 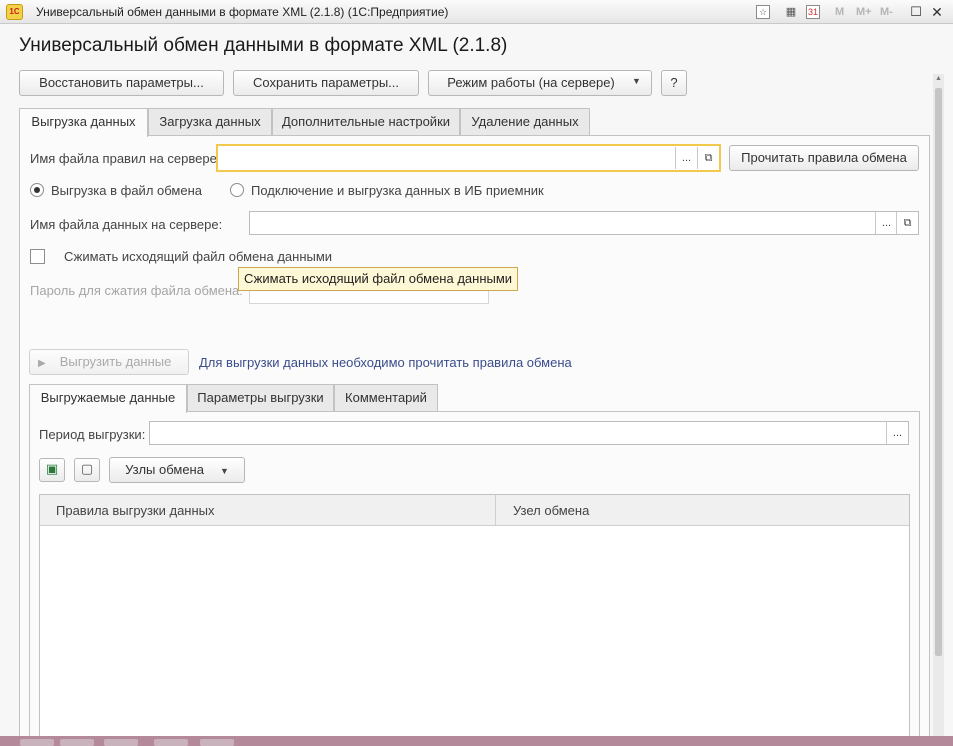 What do you see at coordinates (115, 361) in the screenshot?
I see `export-data-button-label: Выгрузить данные` at bounding box center [115, 361].